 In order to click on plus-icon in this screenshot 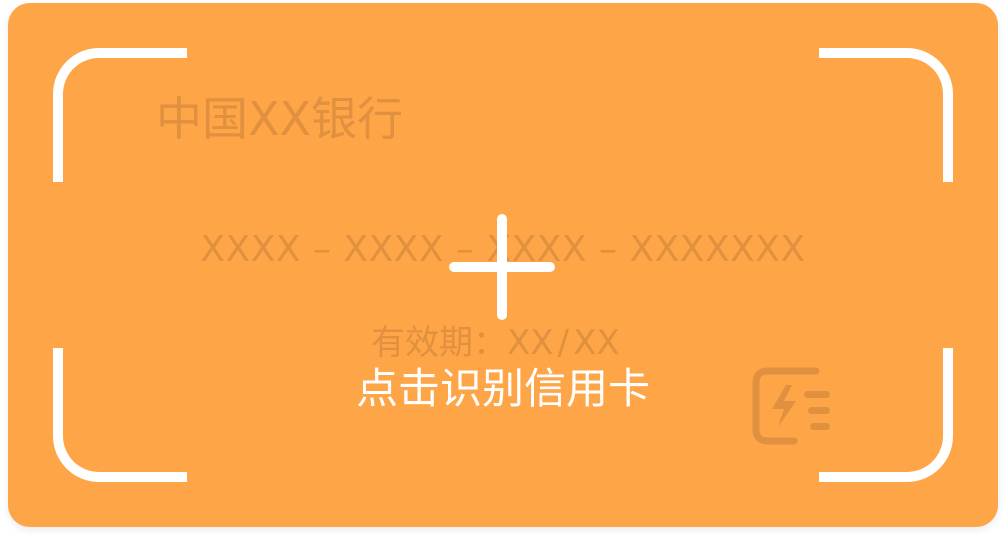, I will do `click(502, 267)`.